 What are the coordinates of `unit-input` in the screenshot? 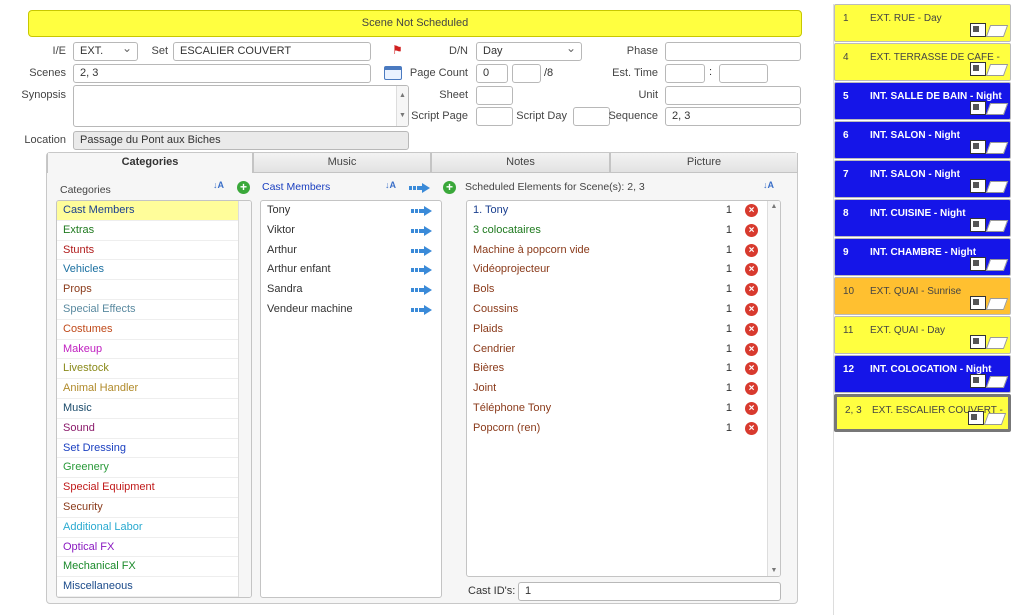 It's located at (733, 95).